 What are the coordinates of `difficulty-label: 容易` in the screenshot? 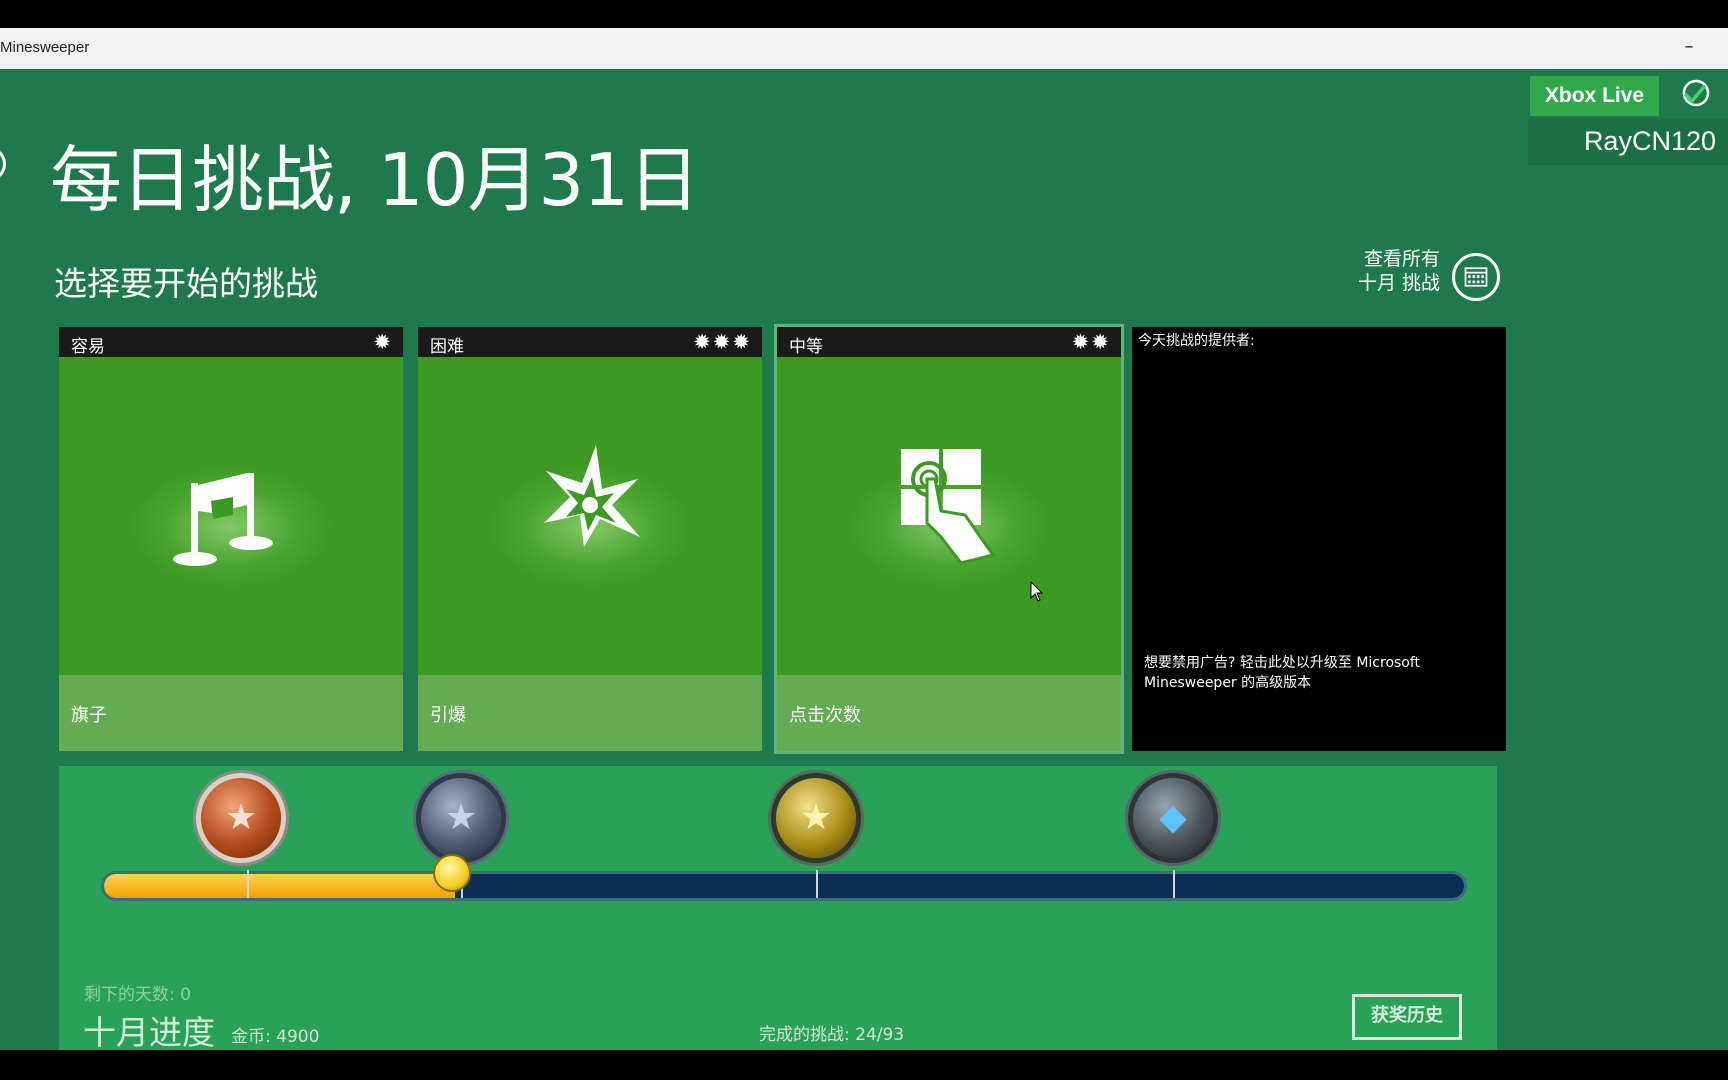 It's located at (88, 347).